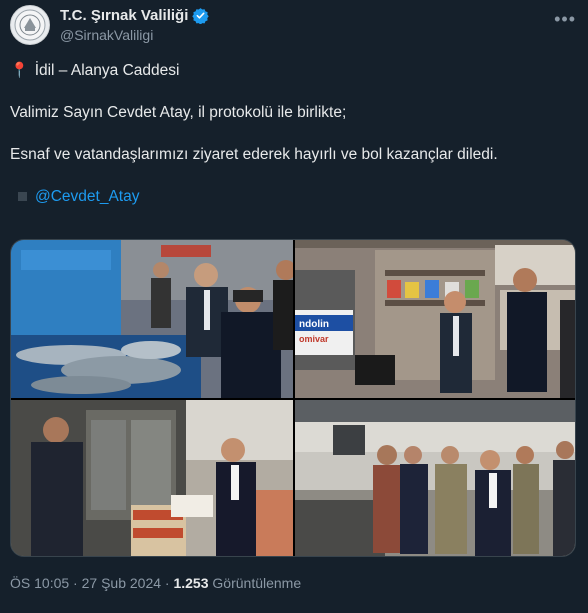  What do you see at coordinates (134, 35) in the screenshot?
I see `handle: @SirnakValiligi` at bounding box center [134, 35].